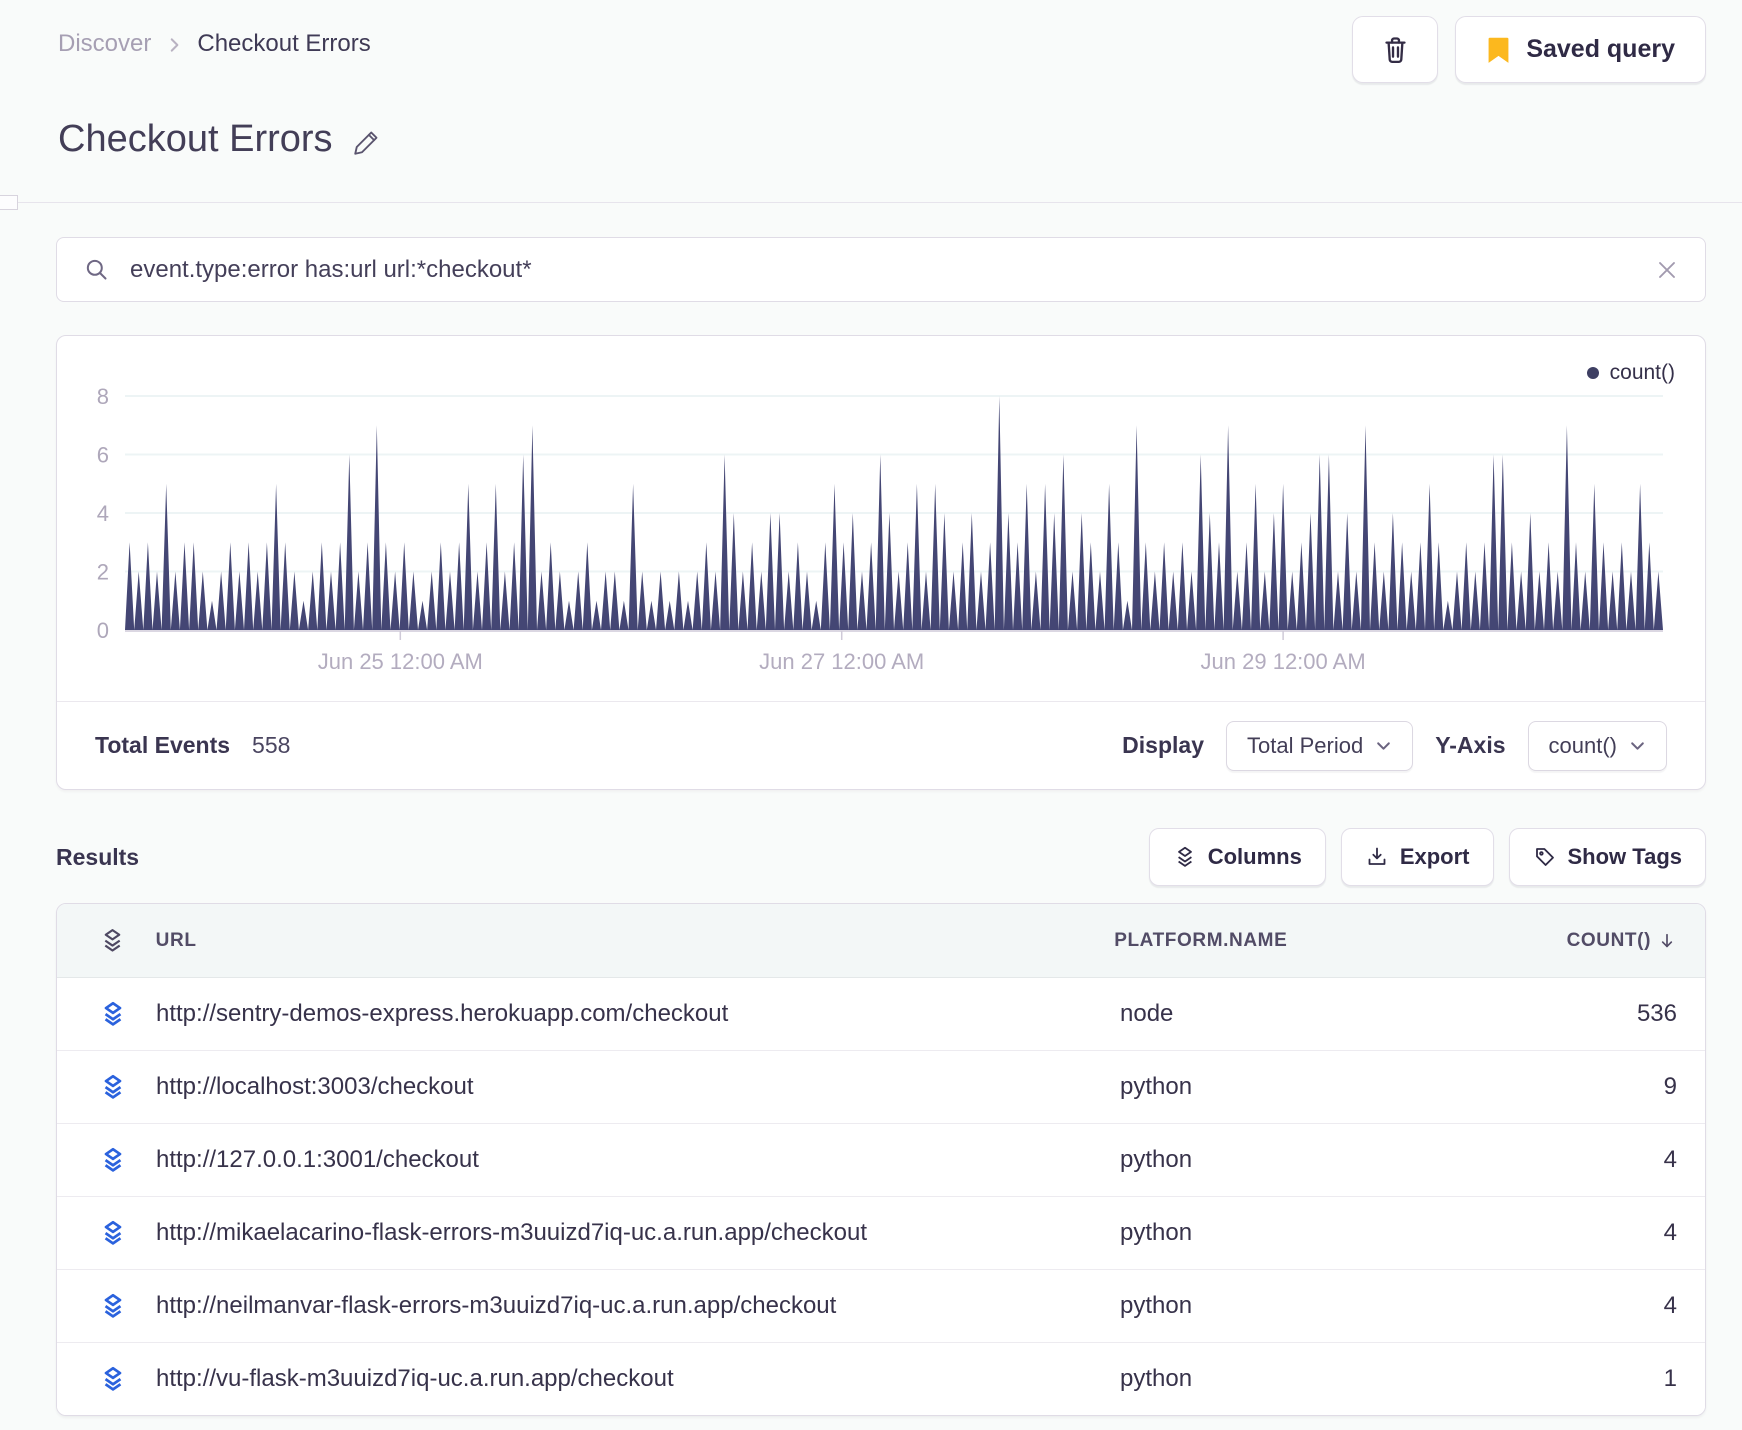  What do you see at coordinates (1305, 745) in the screenshot?
I see `display-dropdown-value: Total Period` at bounding box center [1305, 745].